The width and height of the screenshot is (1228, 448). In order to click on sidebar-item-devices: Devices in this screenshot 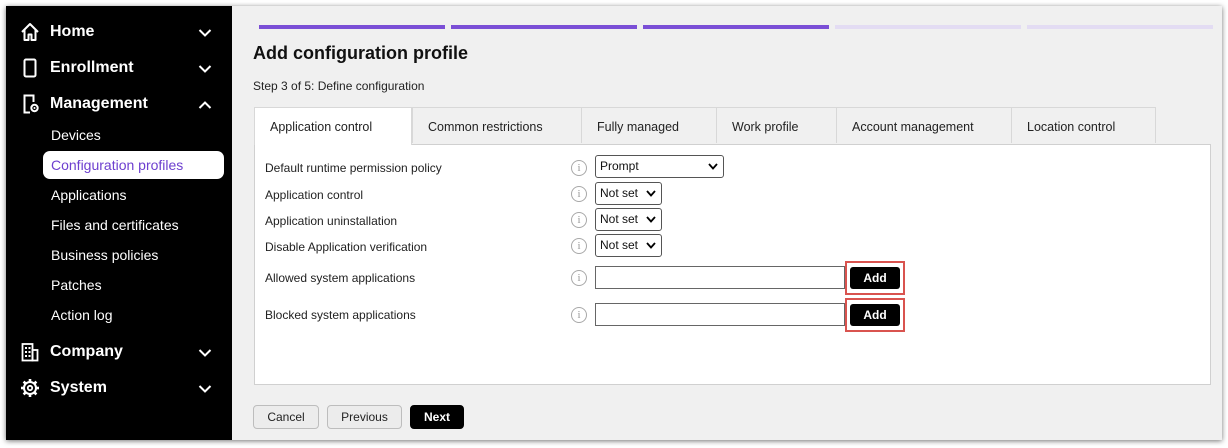, I will do `click(133, 135)`.